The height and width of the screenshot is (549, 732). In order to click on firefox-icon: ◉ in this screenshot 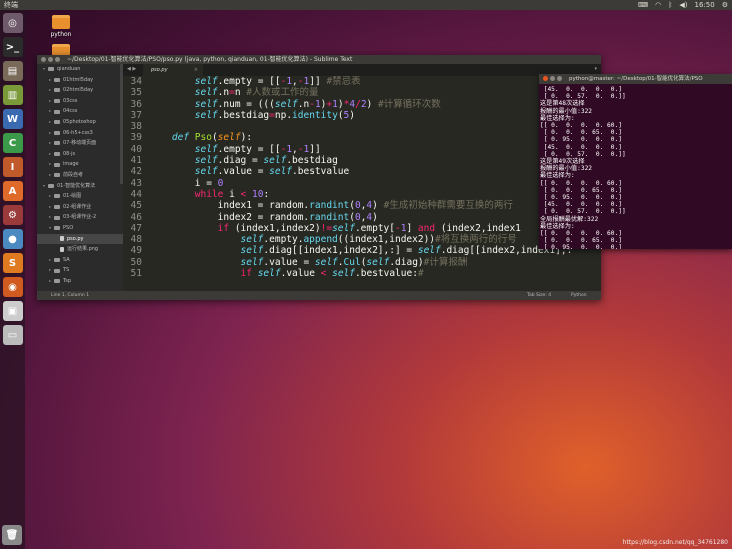, I will do `click(12, 287)`.